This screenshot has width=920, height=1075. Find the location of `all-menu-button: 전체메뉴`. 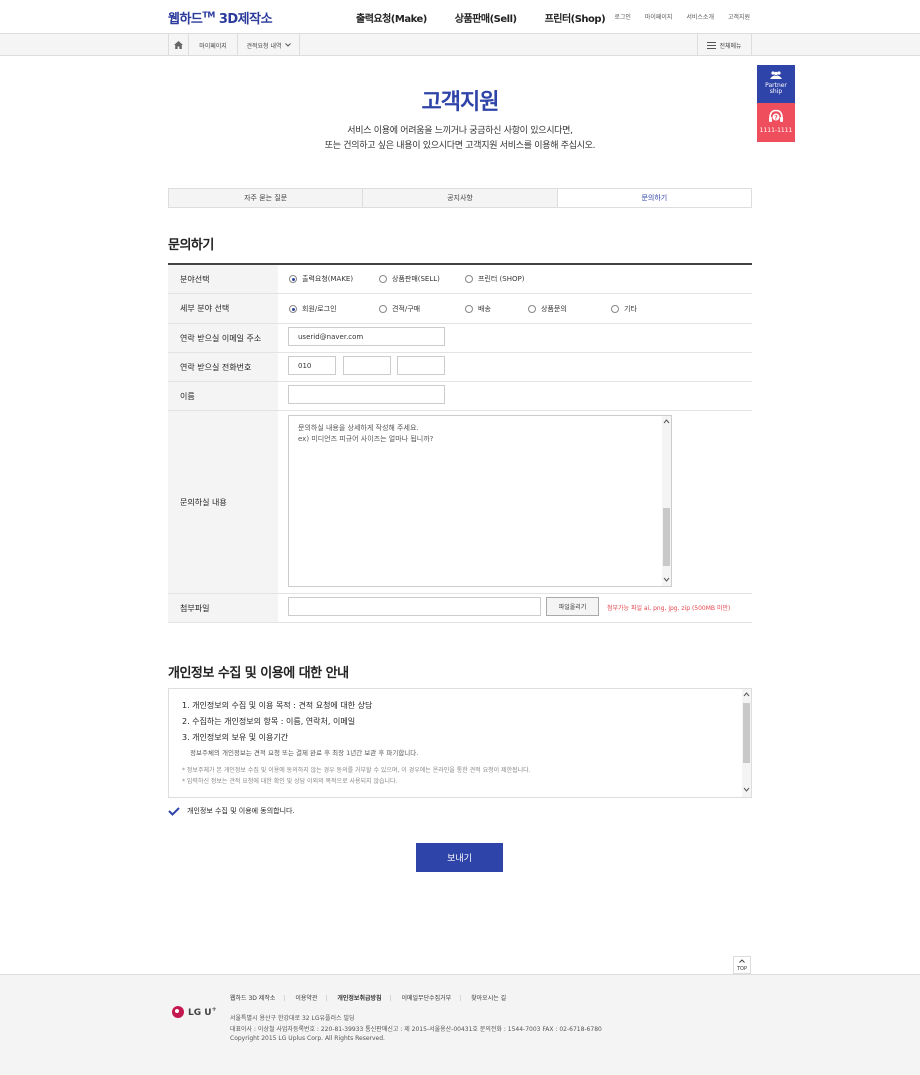

all-menu-button: 전체메뉴 is located at coordinates (724, 45).